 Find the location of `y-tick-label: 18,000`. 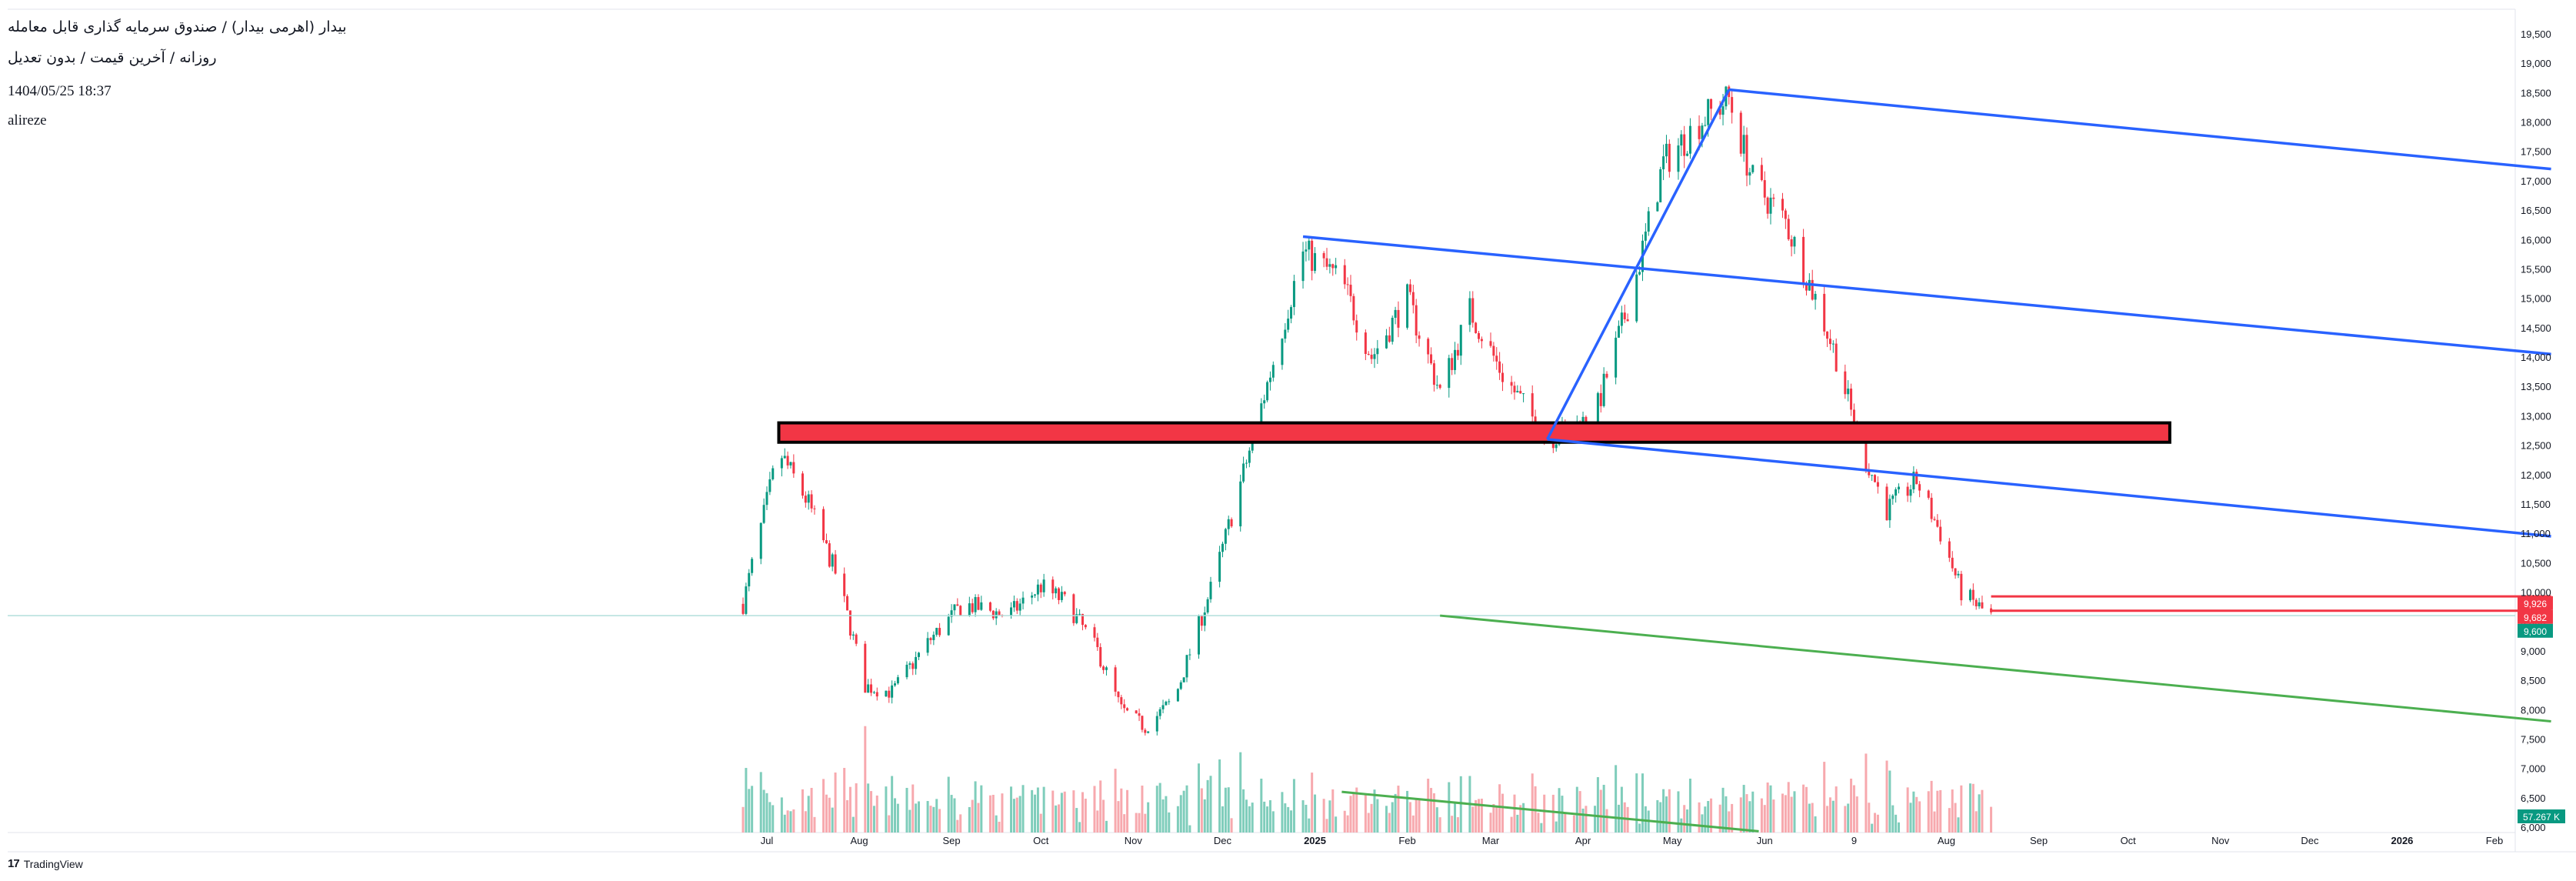

y-tick-label: 18,000 is located at coordinates (2536, 122).